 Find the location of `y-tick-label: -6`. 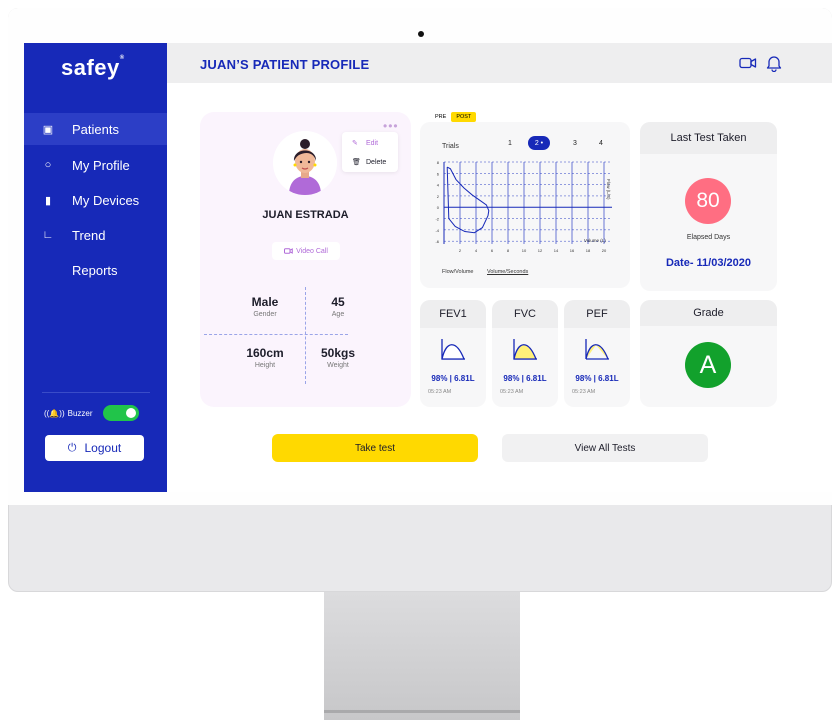

y-tick-label: -6 is located at coordinates (437, 241).